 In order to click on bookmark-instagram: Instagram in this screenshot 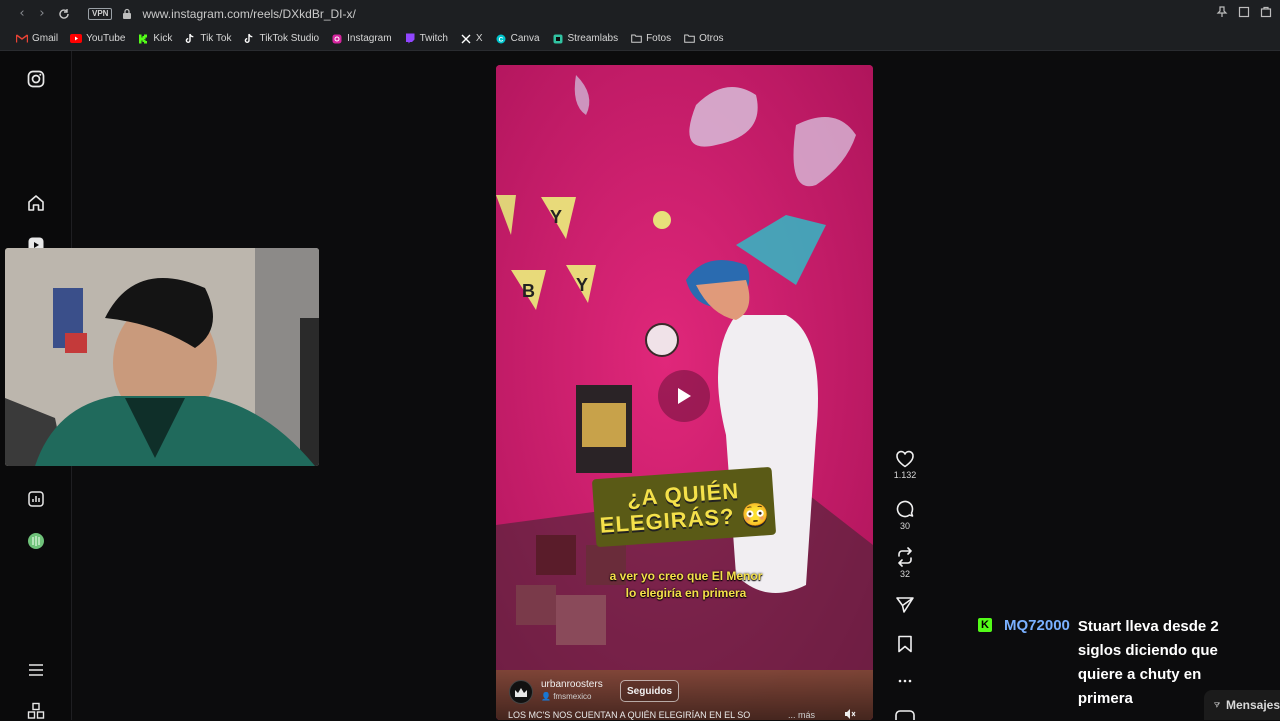, I will do `click(361, 38)`.